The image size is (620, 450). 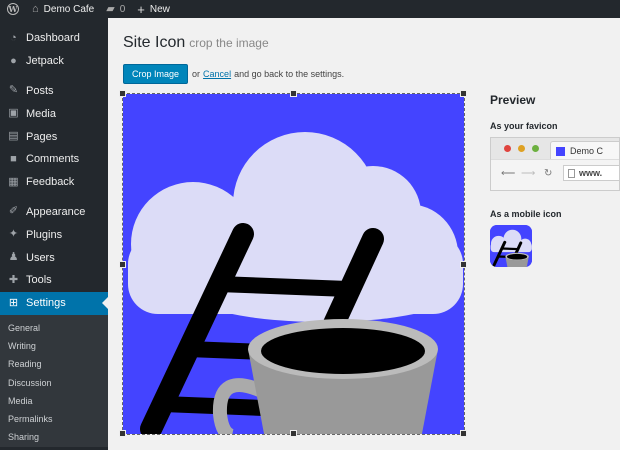 I want to click on submenu-item-writing: Writing, so click(x=54, y=346).